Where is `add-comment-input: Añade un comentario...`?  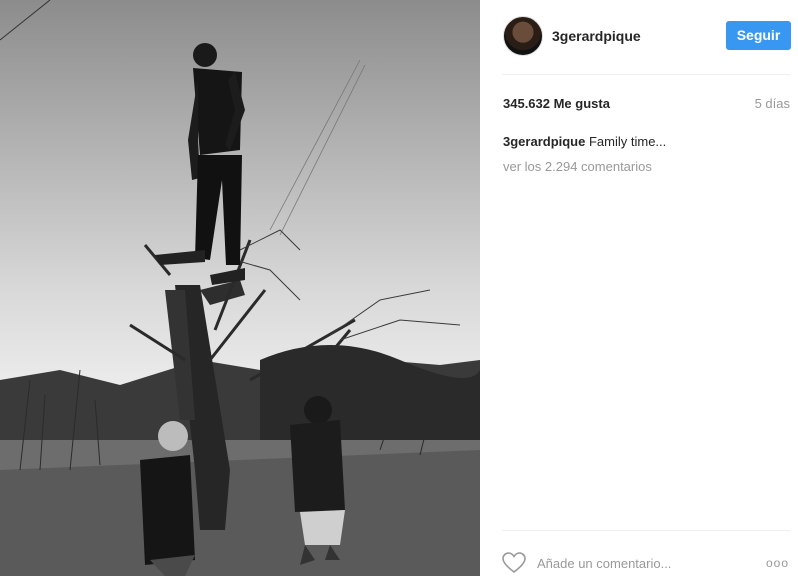
add-comment-input: Añade un comentario... is located at coordinates (604, 563).